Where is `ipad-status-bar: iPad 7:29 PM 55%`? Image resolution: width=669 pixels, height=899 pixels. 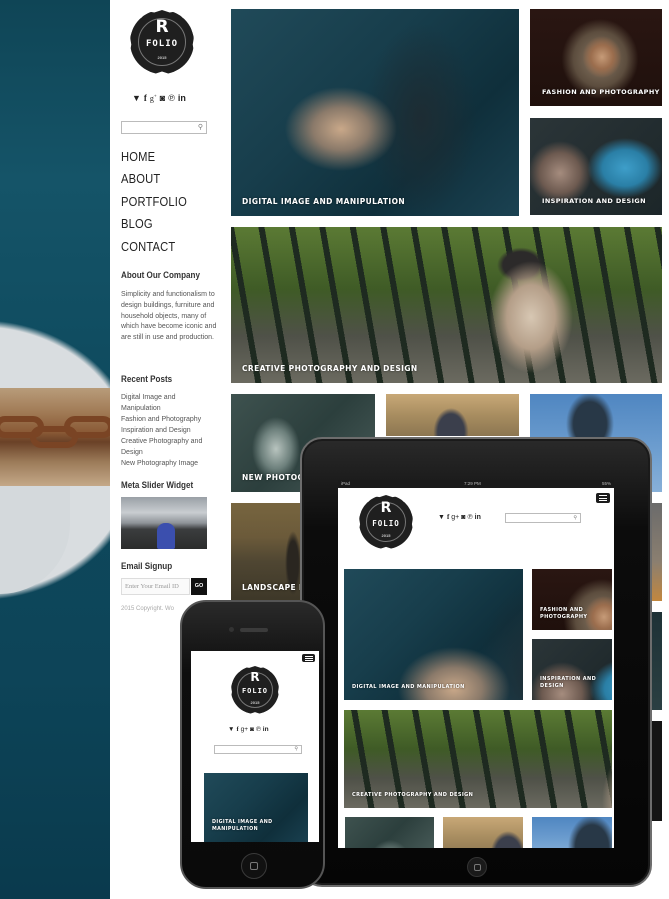
ipad-status-bar: iPad 7:29 PM 55% is located at coordinates (476, 484).